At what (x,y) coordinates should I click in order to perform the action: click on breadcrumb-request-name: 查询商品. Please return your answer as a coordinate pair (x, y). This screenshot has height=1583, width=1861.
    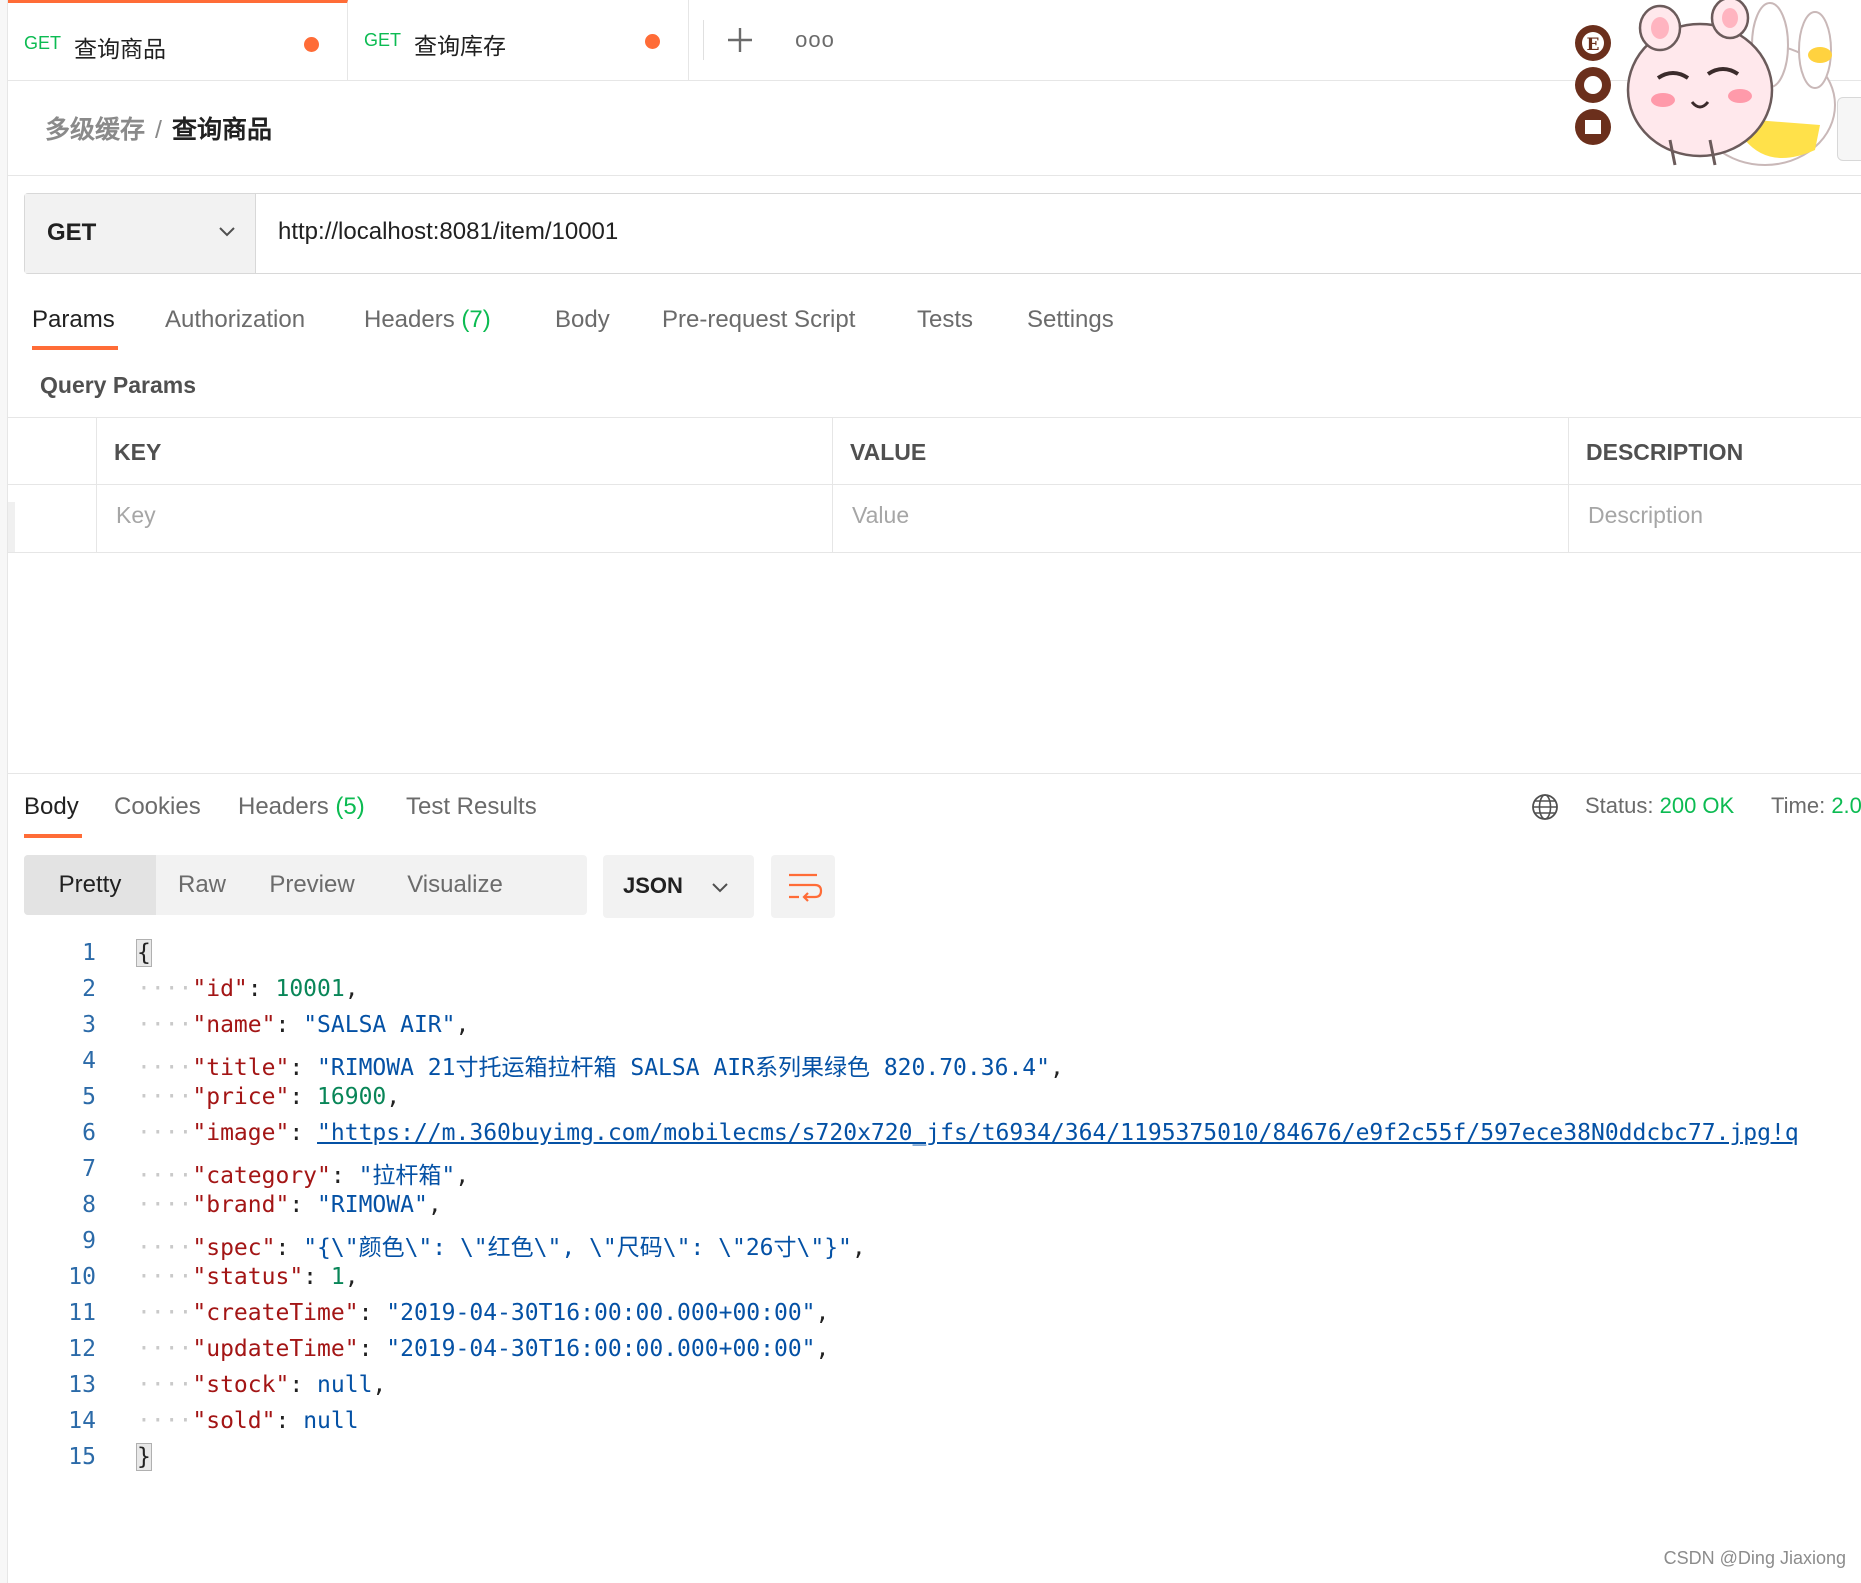
    Looking at the image, I should click on (222, 130).